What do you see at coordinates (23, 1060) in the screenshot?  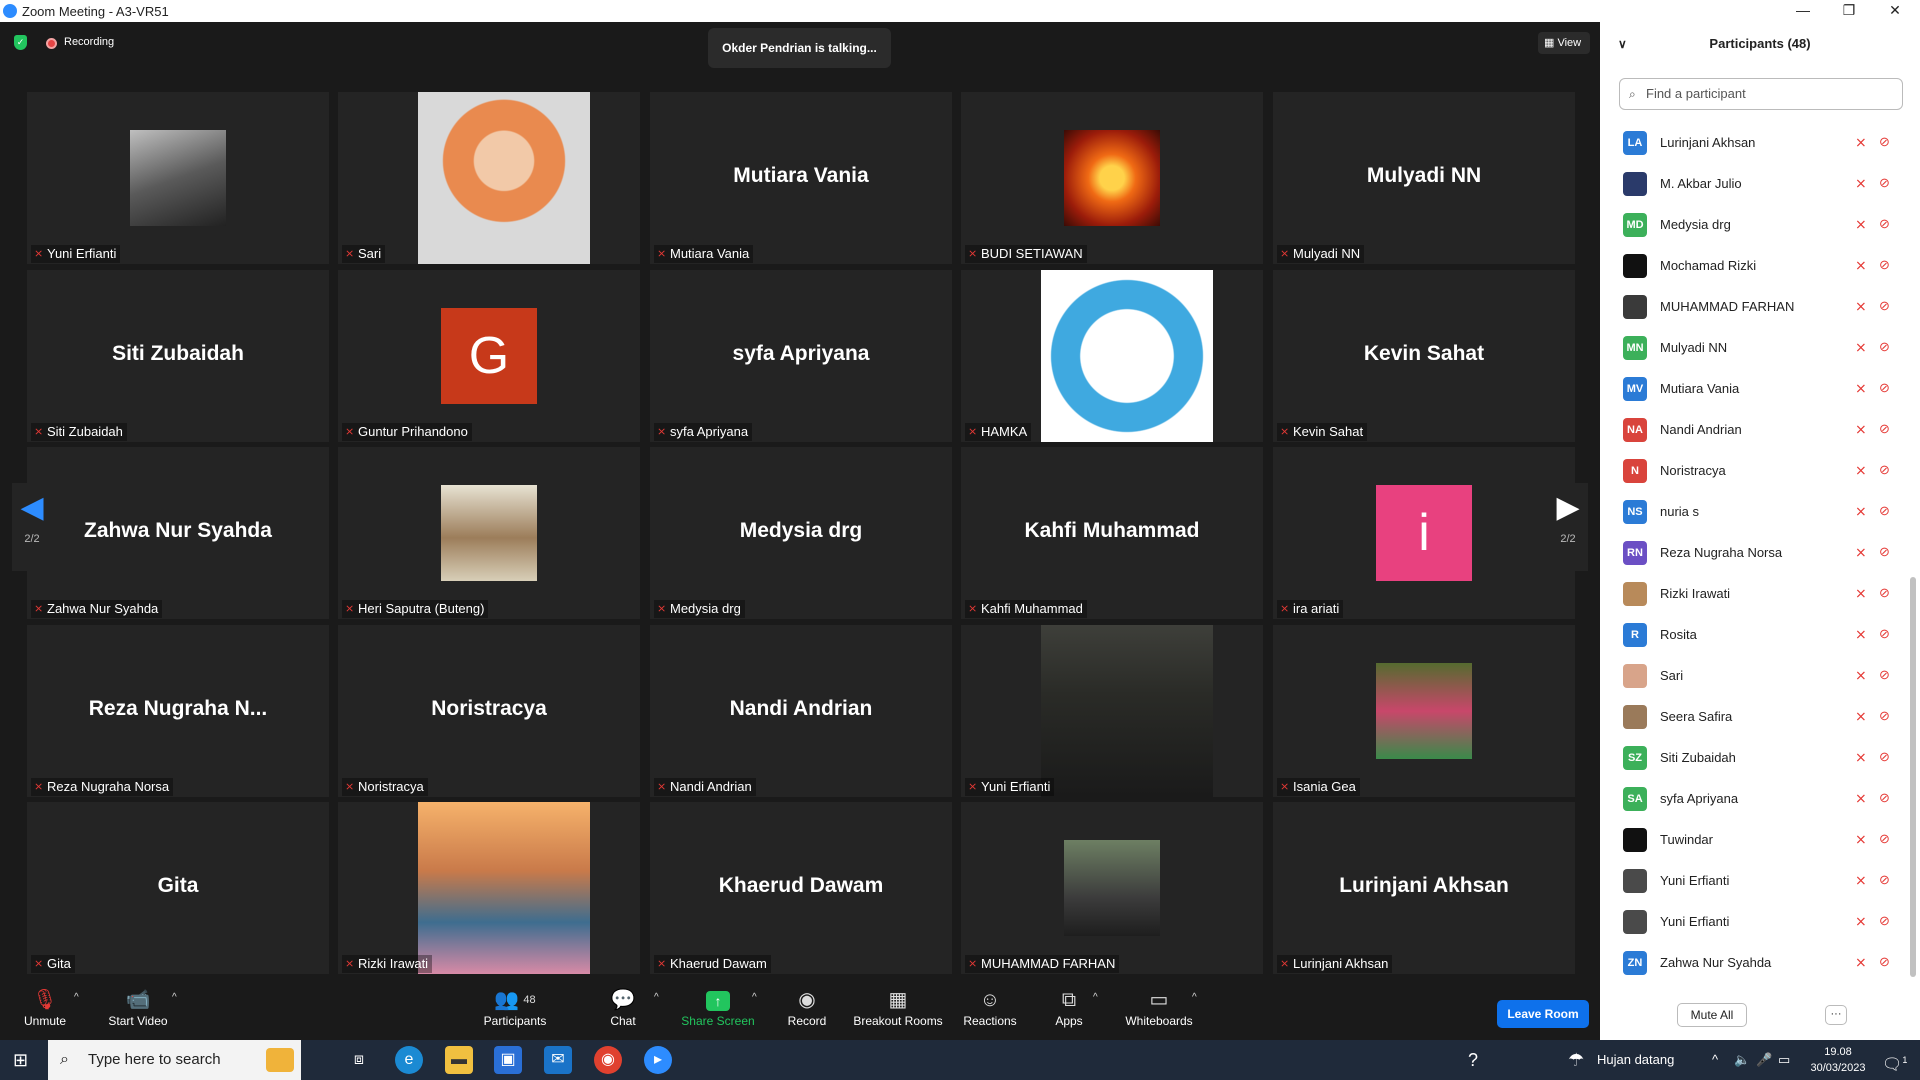 I see `windows-start-icon: ⊞` at bounding box center [23, 1060].